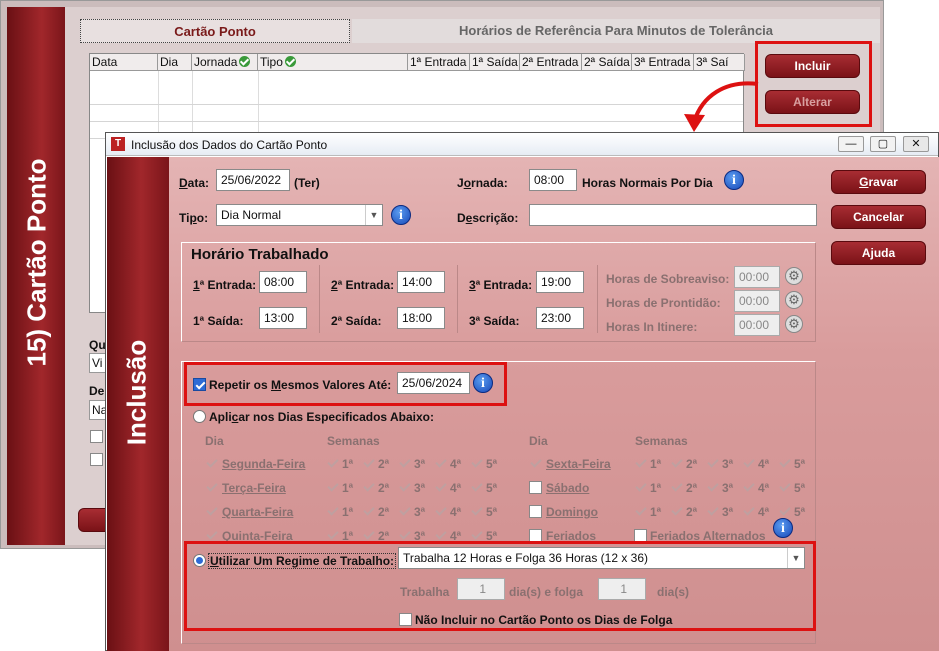 The height and width of the screenshot is (651, 939). I want to click on descricao-input, so click(673, 215).